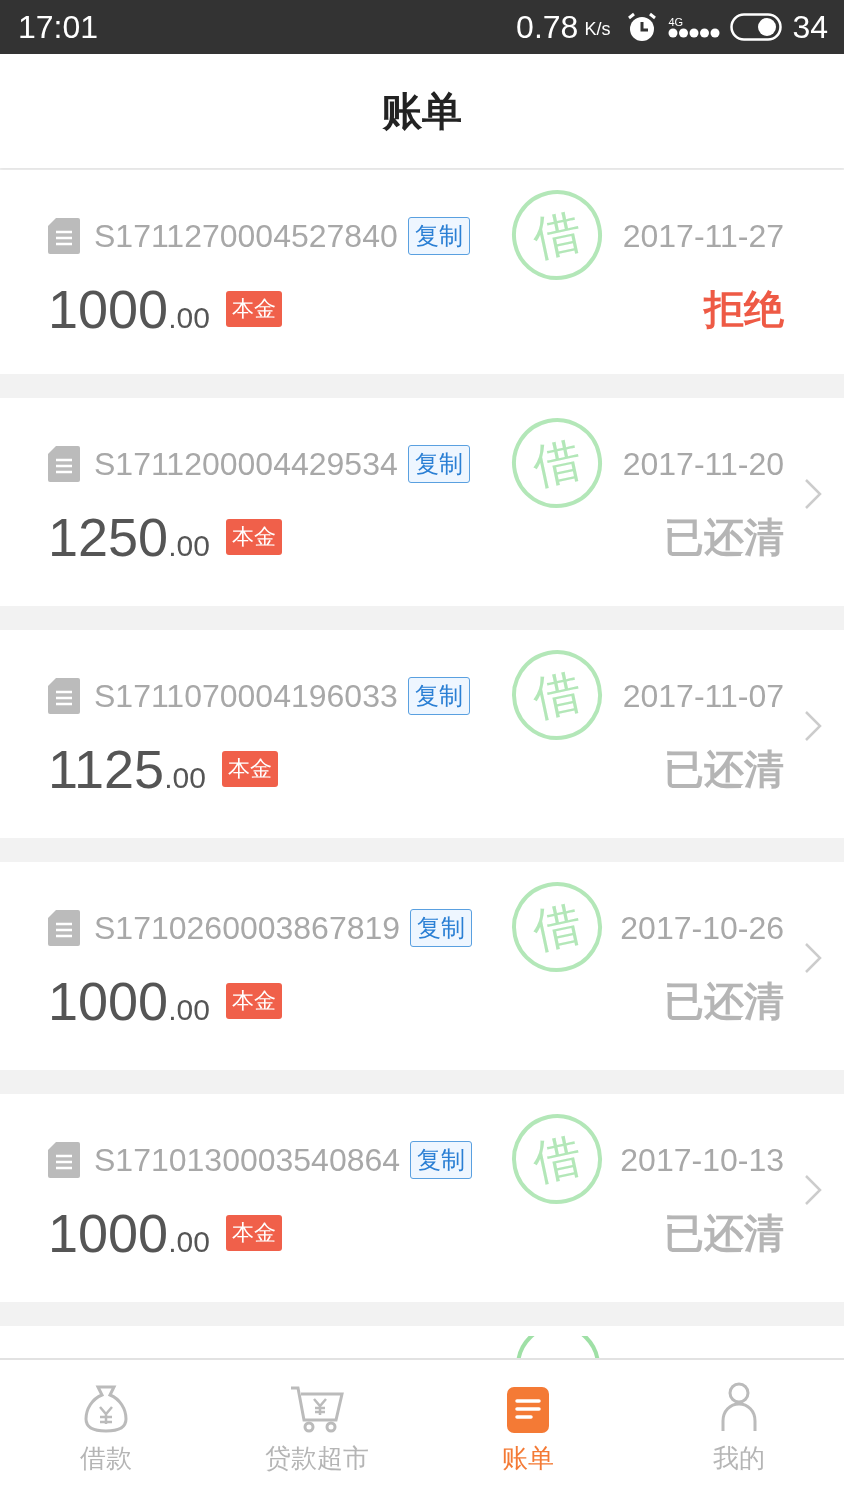  Describe the element at coordinates (108, 537) in the screenshot. I see `bill-amount: 1250` at that location.